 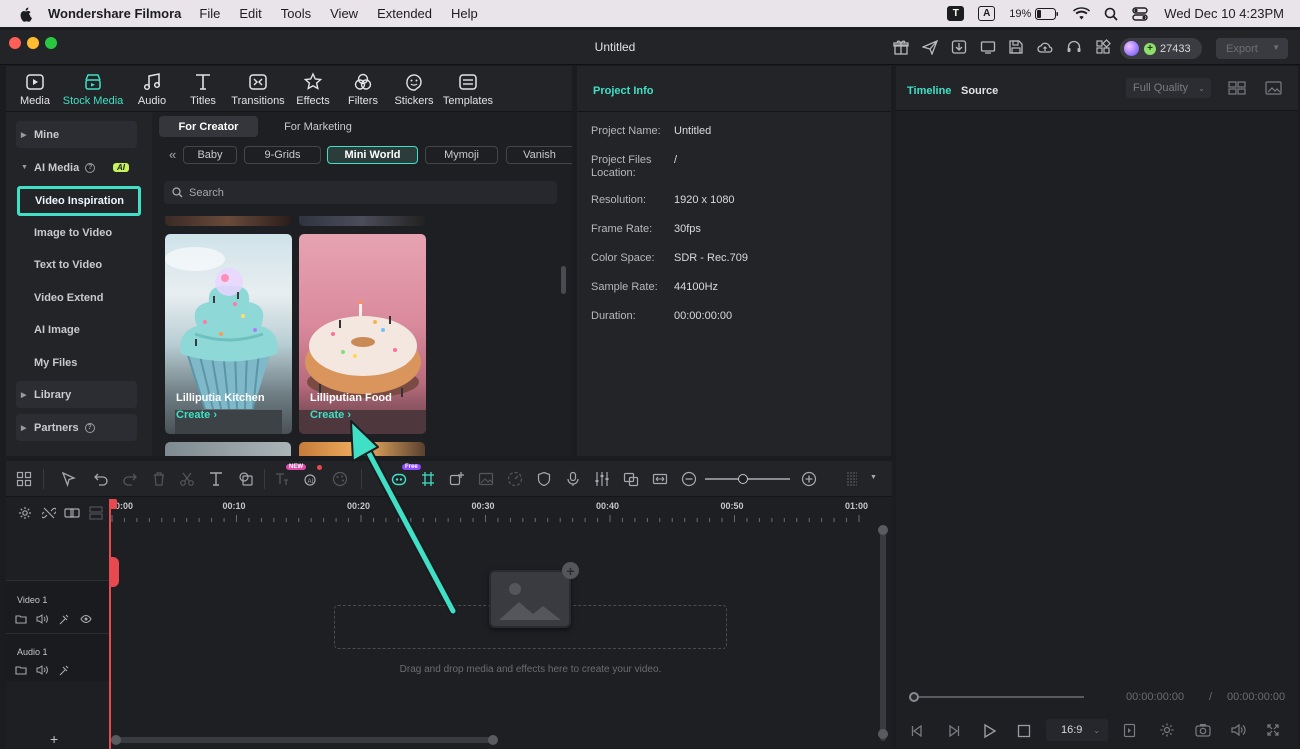 I want to click on media-download-icon, so click(x=959, y=47).